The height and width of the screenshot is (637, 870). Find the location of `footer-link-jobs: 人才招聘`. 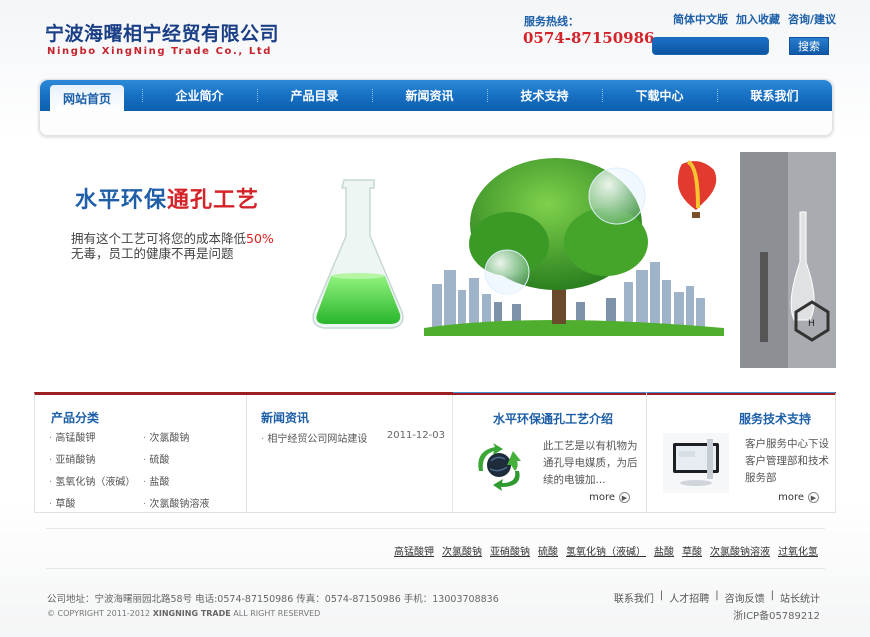

footer-link-jobs: 人才招聘 is located at coordinates (689, 597).